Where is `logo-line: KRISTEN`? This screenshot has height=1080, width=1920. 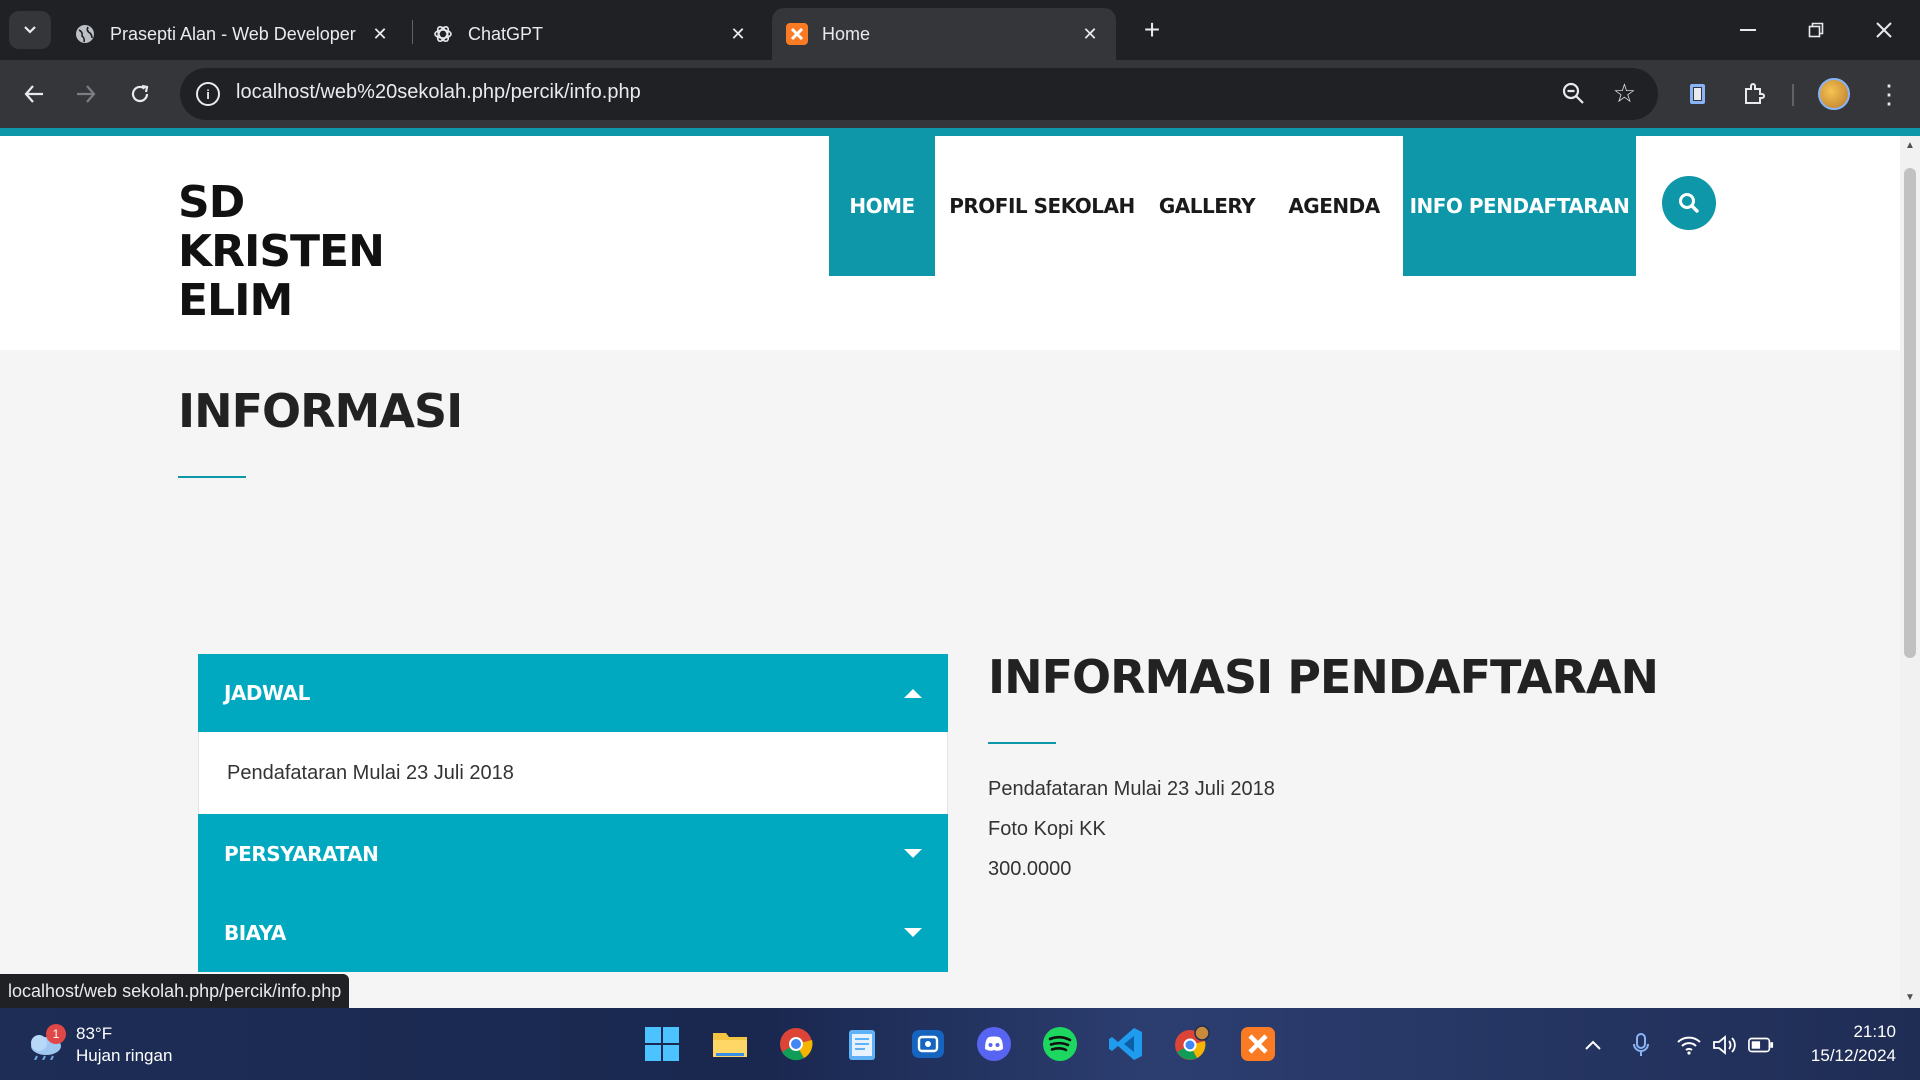 logo-line: KRISTEN is located at coordinates (281, 251).